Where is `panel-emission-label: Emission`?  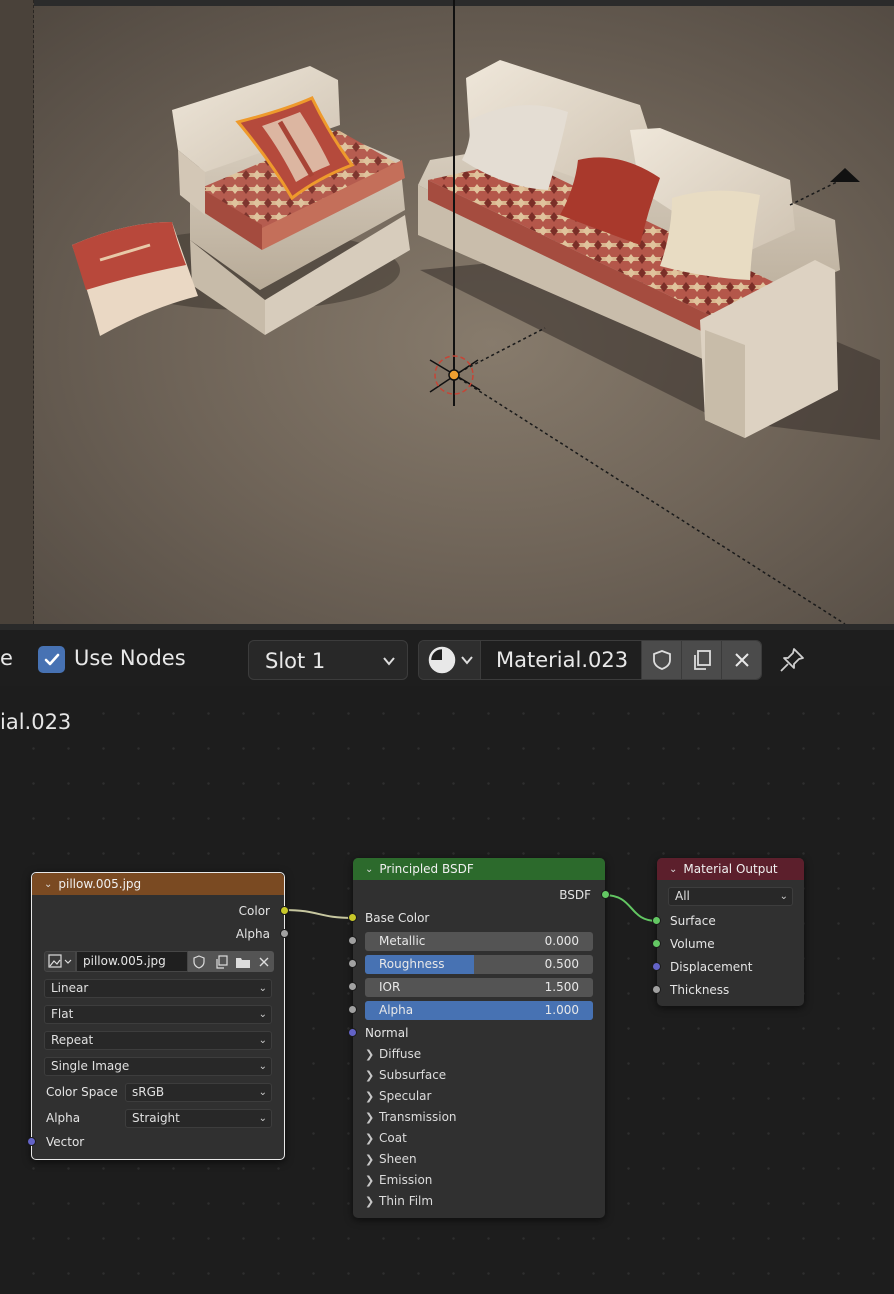 panel-emission-label: Emission is located at coordinates (406, 1180).